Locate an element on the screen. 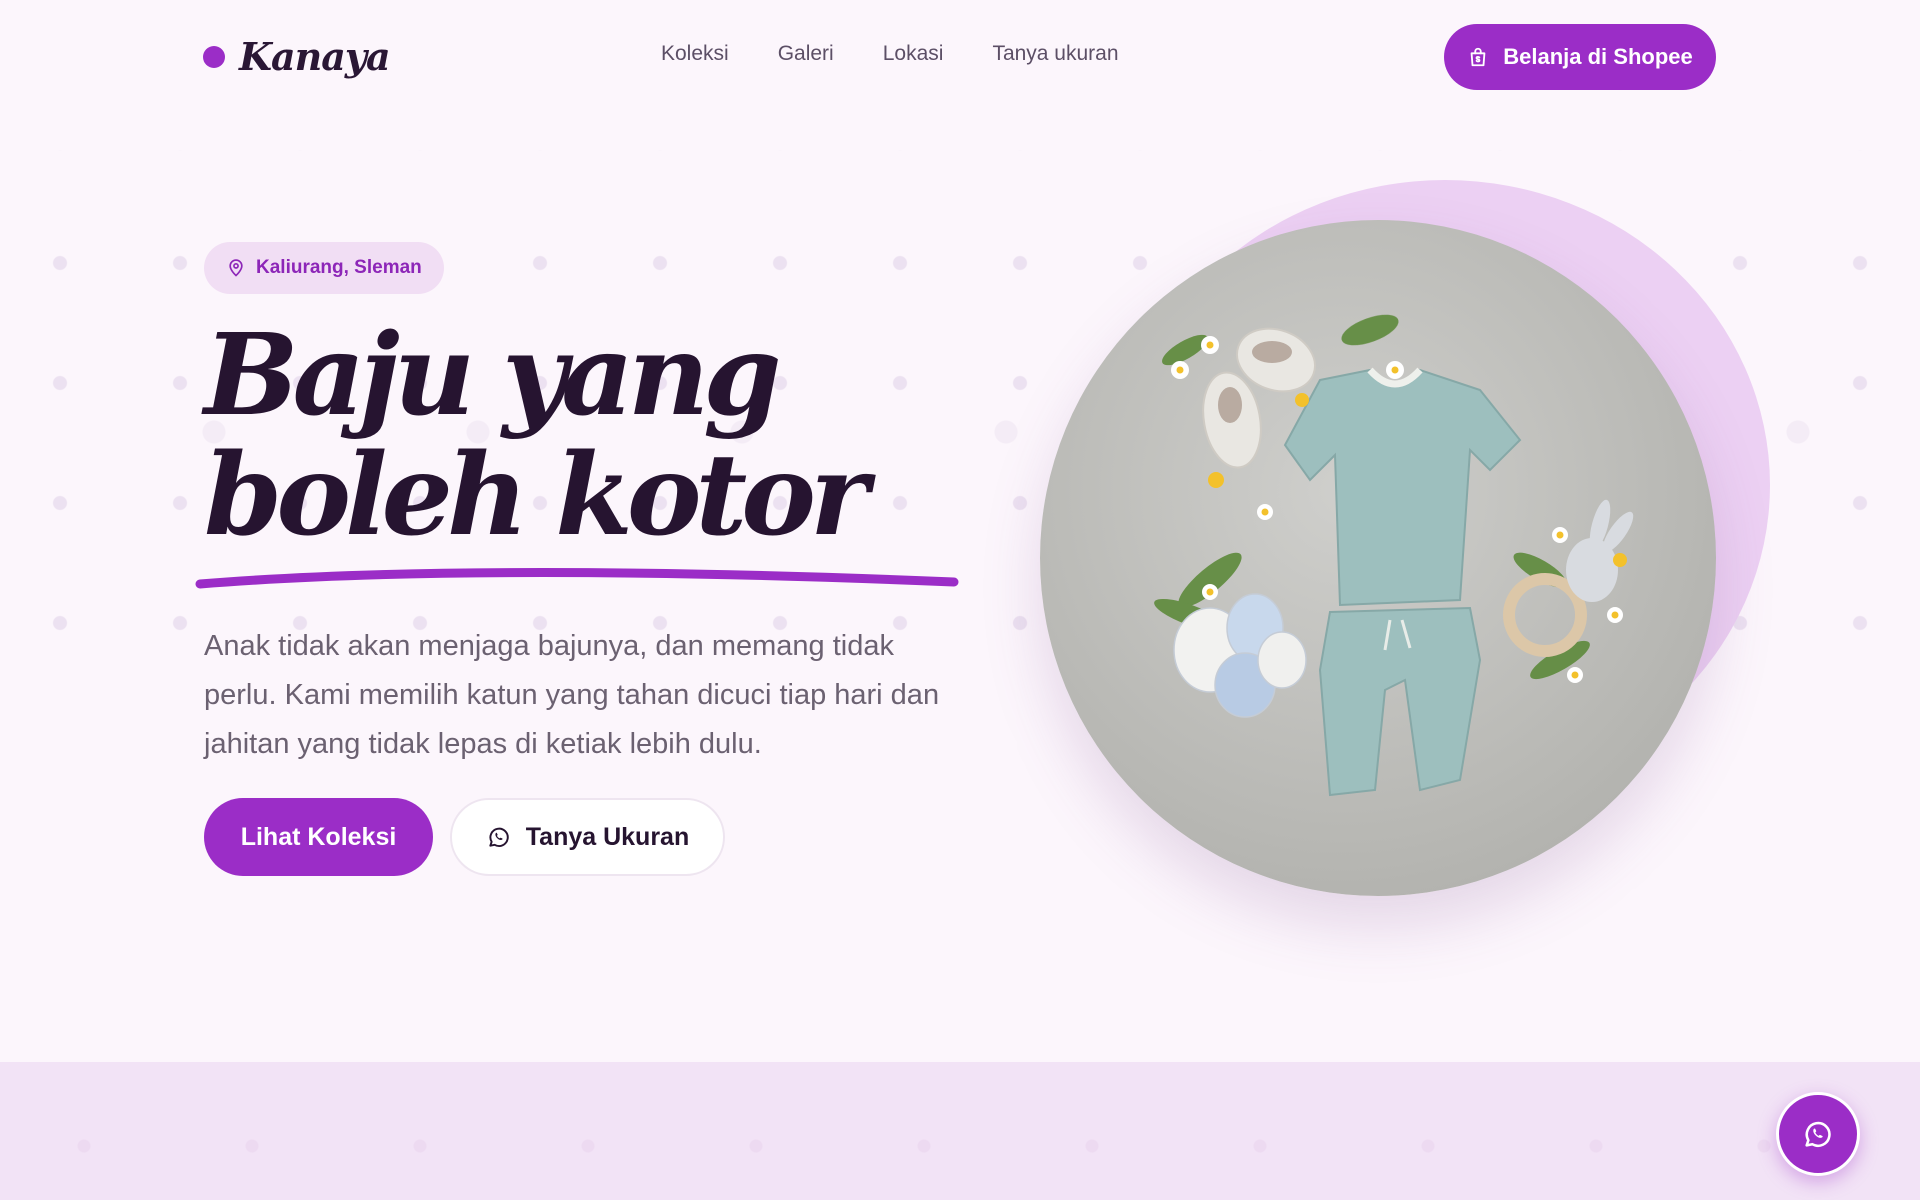  headline-underline is located at coordinates (577, 578).